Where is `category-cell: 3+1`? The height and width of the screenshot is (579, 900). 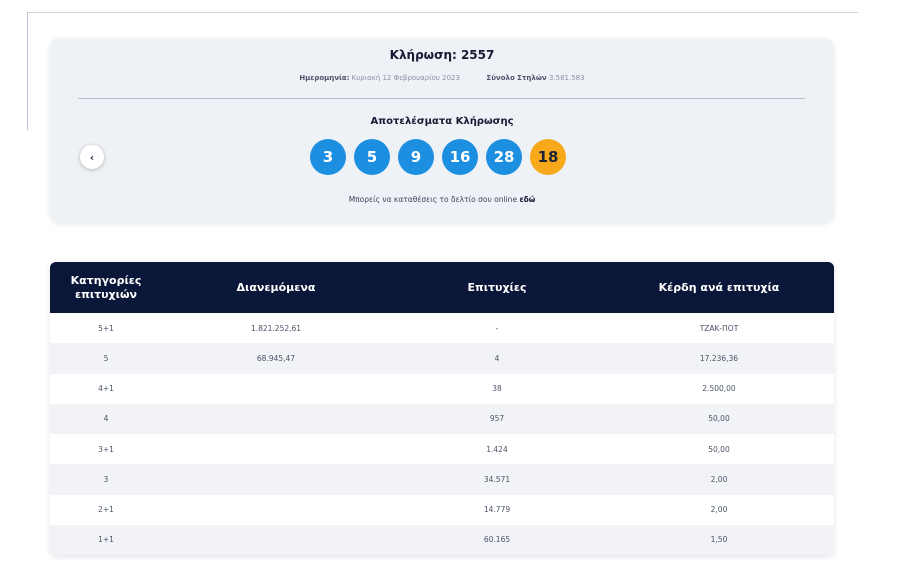 category-cell: 3+1 is located at coordinates (106, 449).